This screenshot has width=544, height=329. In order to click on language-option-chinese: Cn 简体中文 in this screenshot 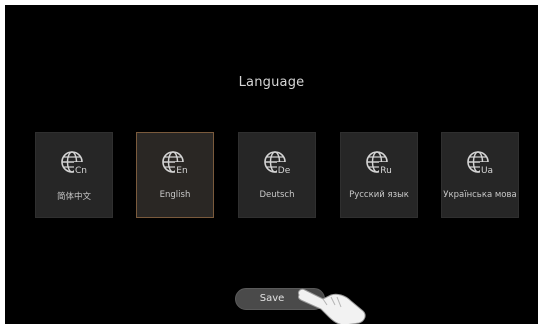, I will do `click(74, 175)`.